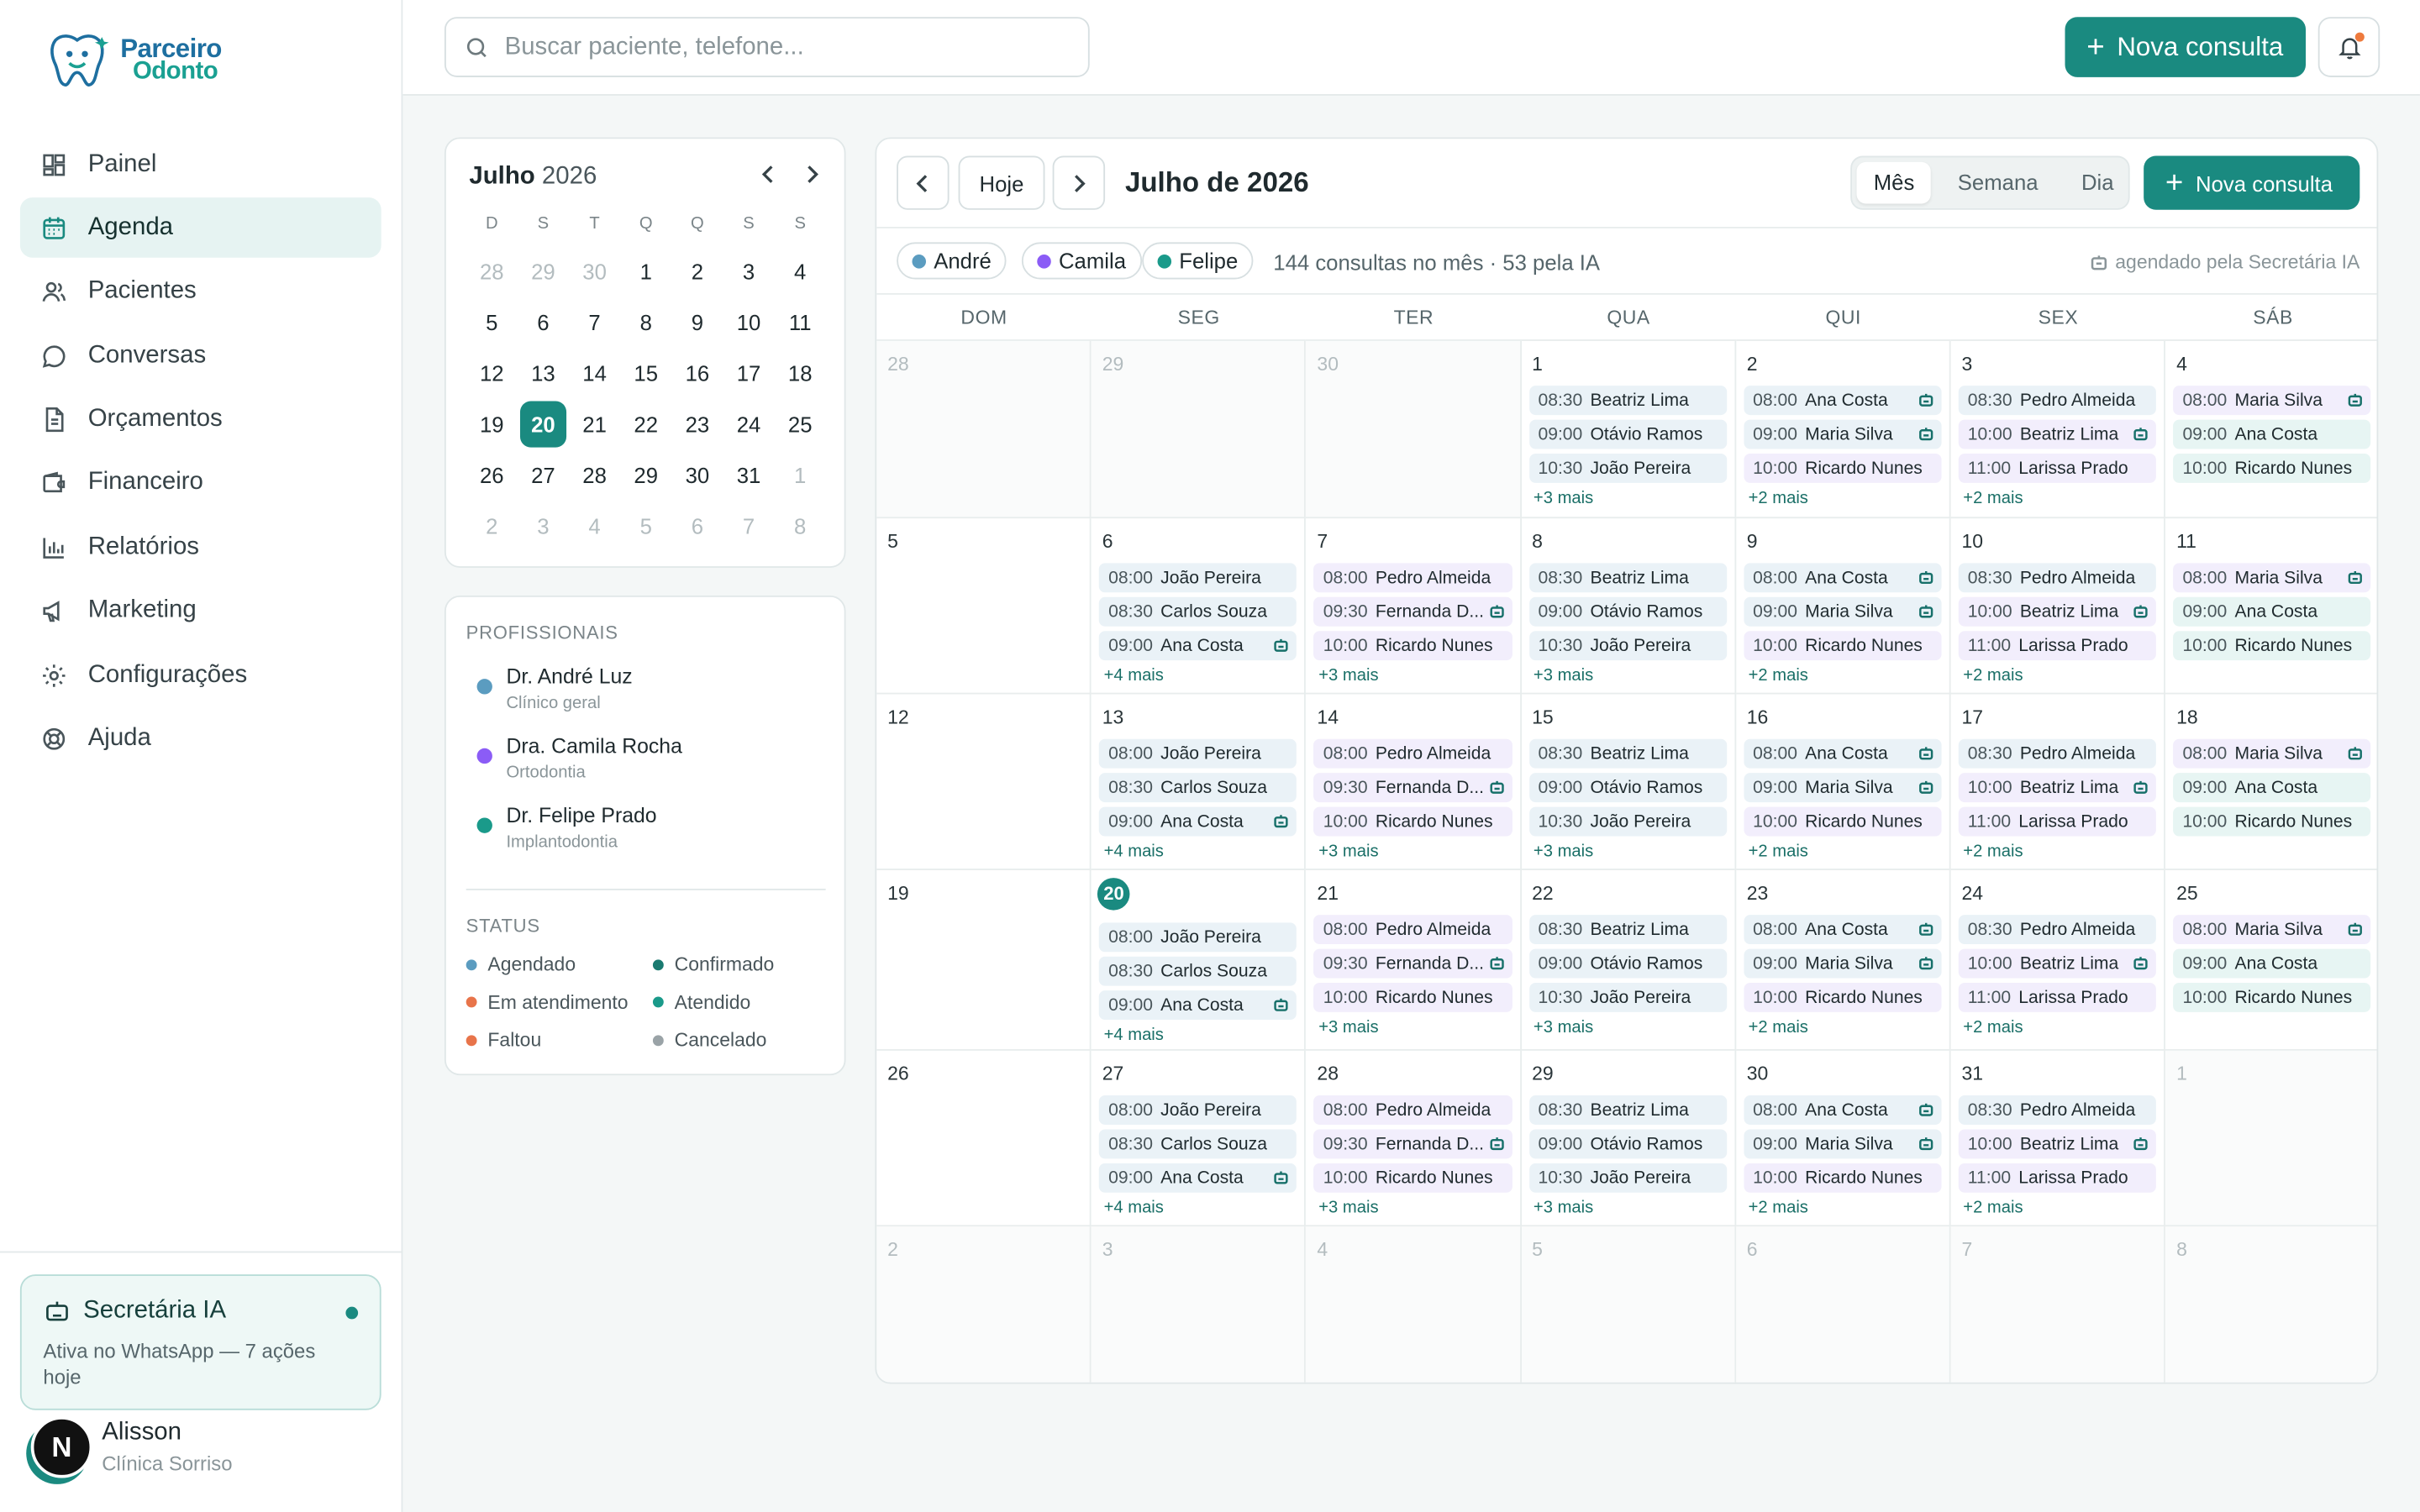 The width and height of the screenshot is (2420, 1512). What do you see at coordinates (567, 828) in the screenshot?
I see `professional-item: Dr. Felipe Prado Implantodontia` at bounding box center [567, 828].